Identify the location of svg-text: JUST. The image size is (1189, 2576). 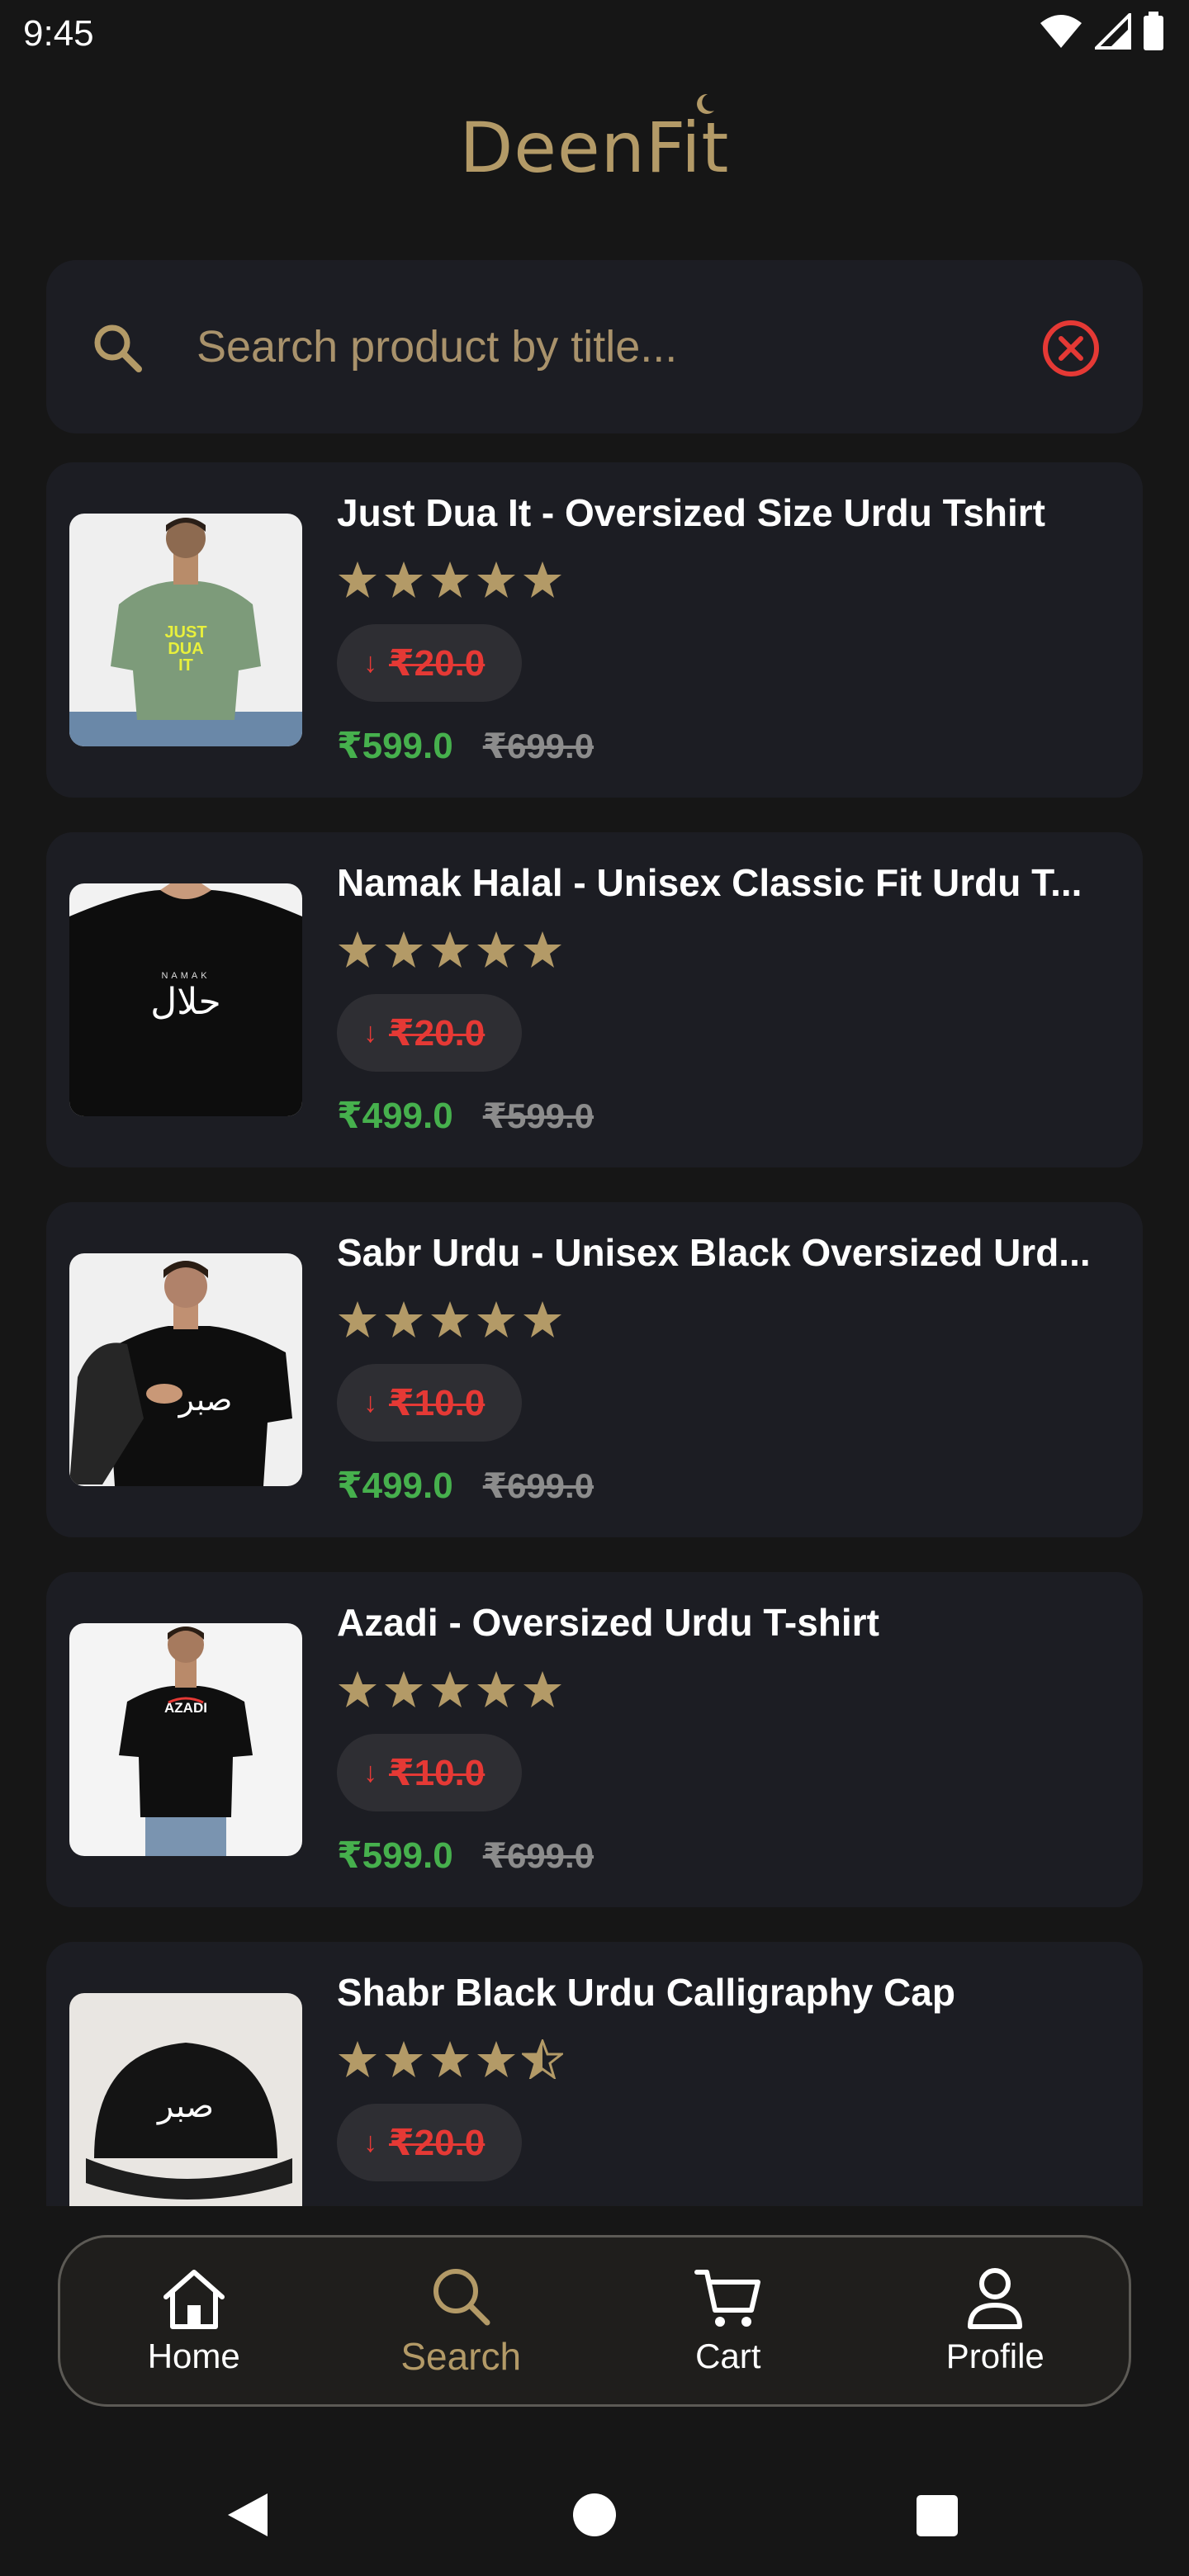
(185, 632).